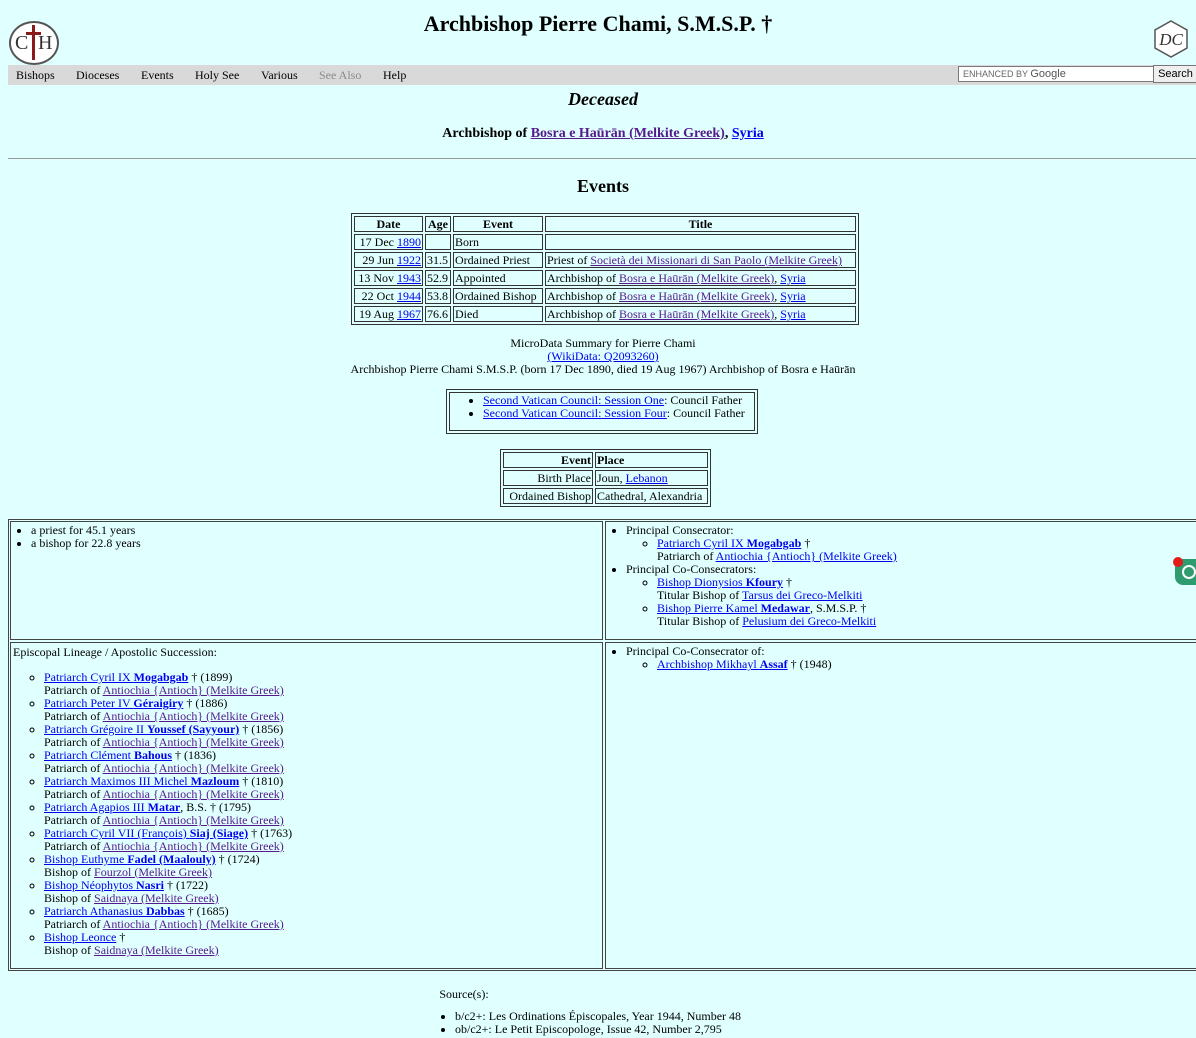  What do you see at coordinates (498, 242) in the screenshot?
I see `event-type: Born` at bounding box center [498, 242].